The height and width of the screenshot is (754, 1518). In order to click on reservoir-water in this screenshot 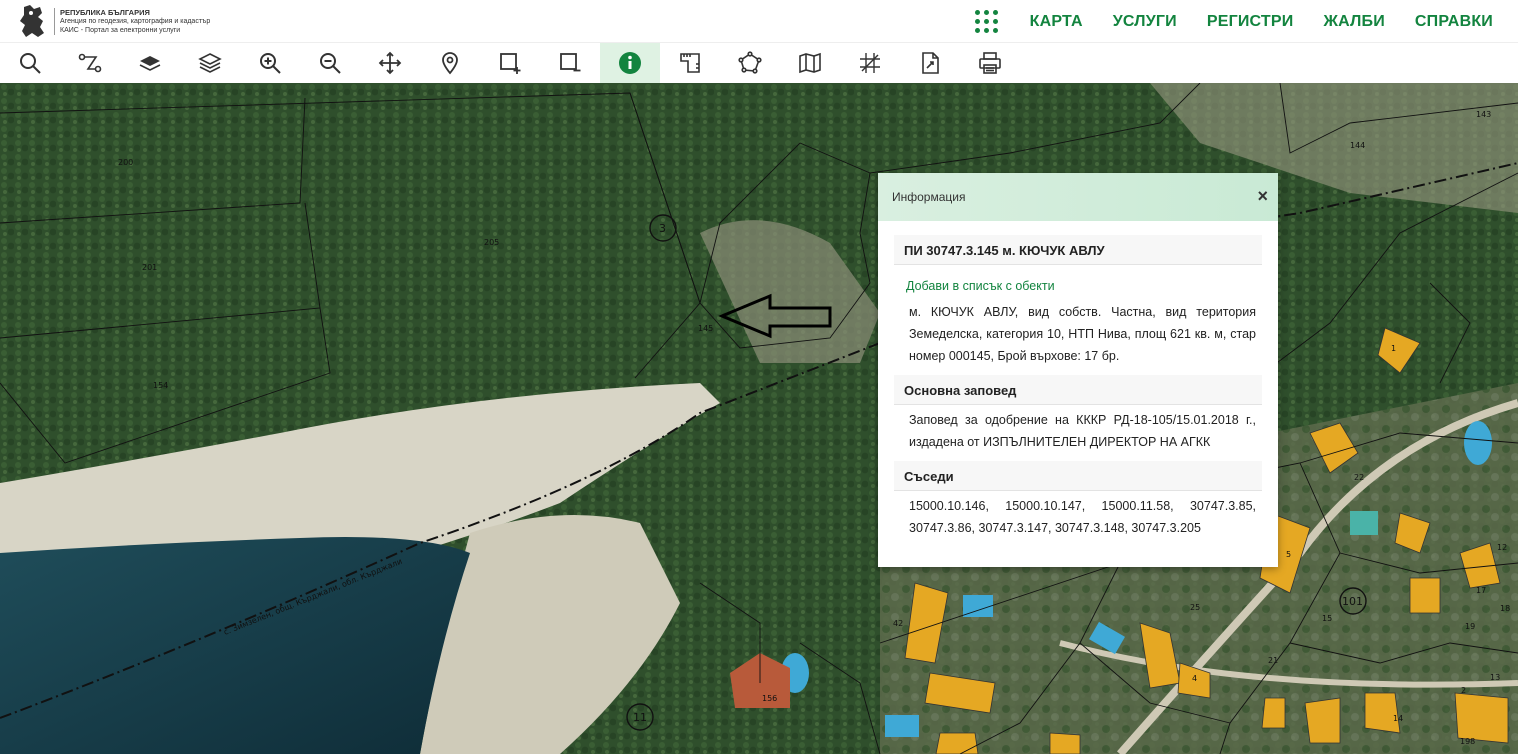, I will do `click(235, 645)`.